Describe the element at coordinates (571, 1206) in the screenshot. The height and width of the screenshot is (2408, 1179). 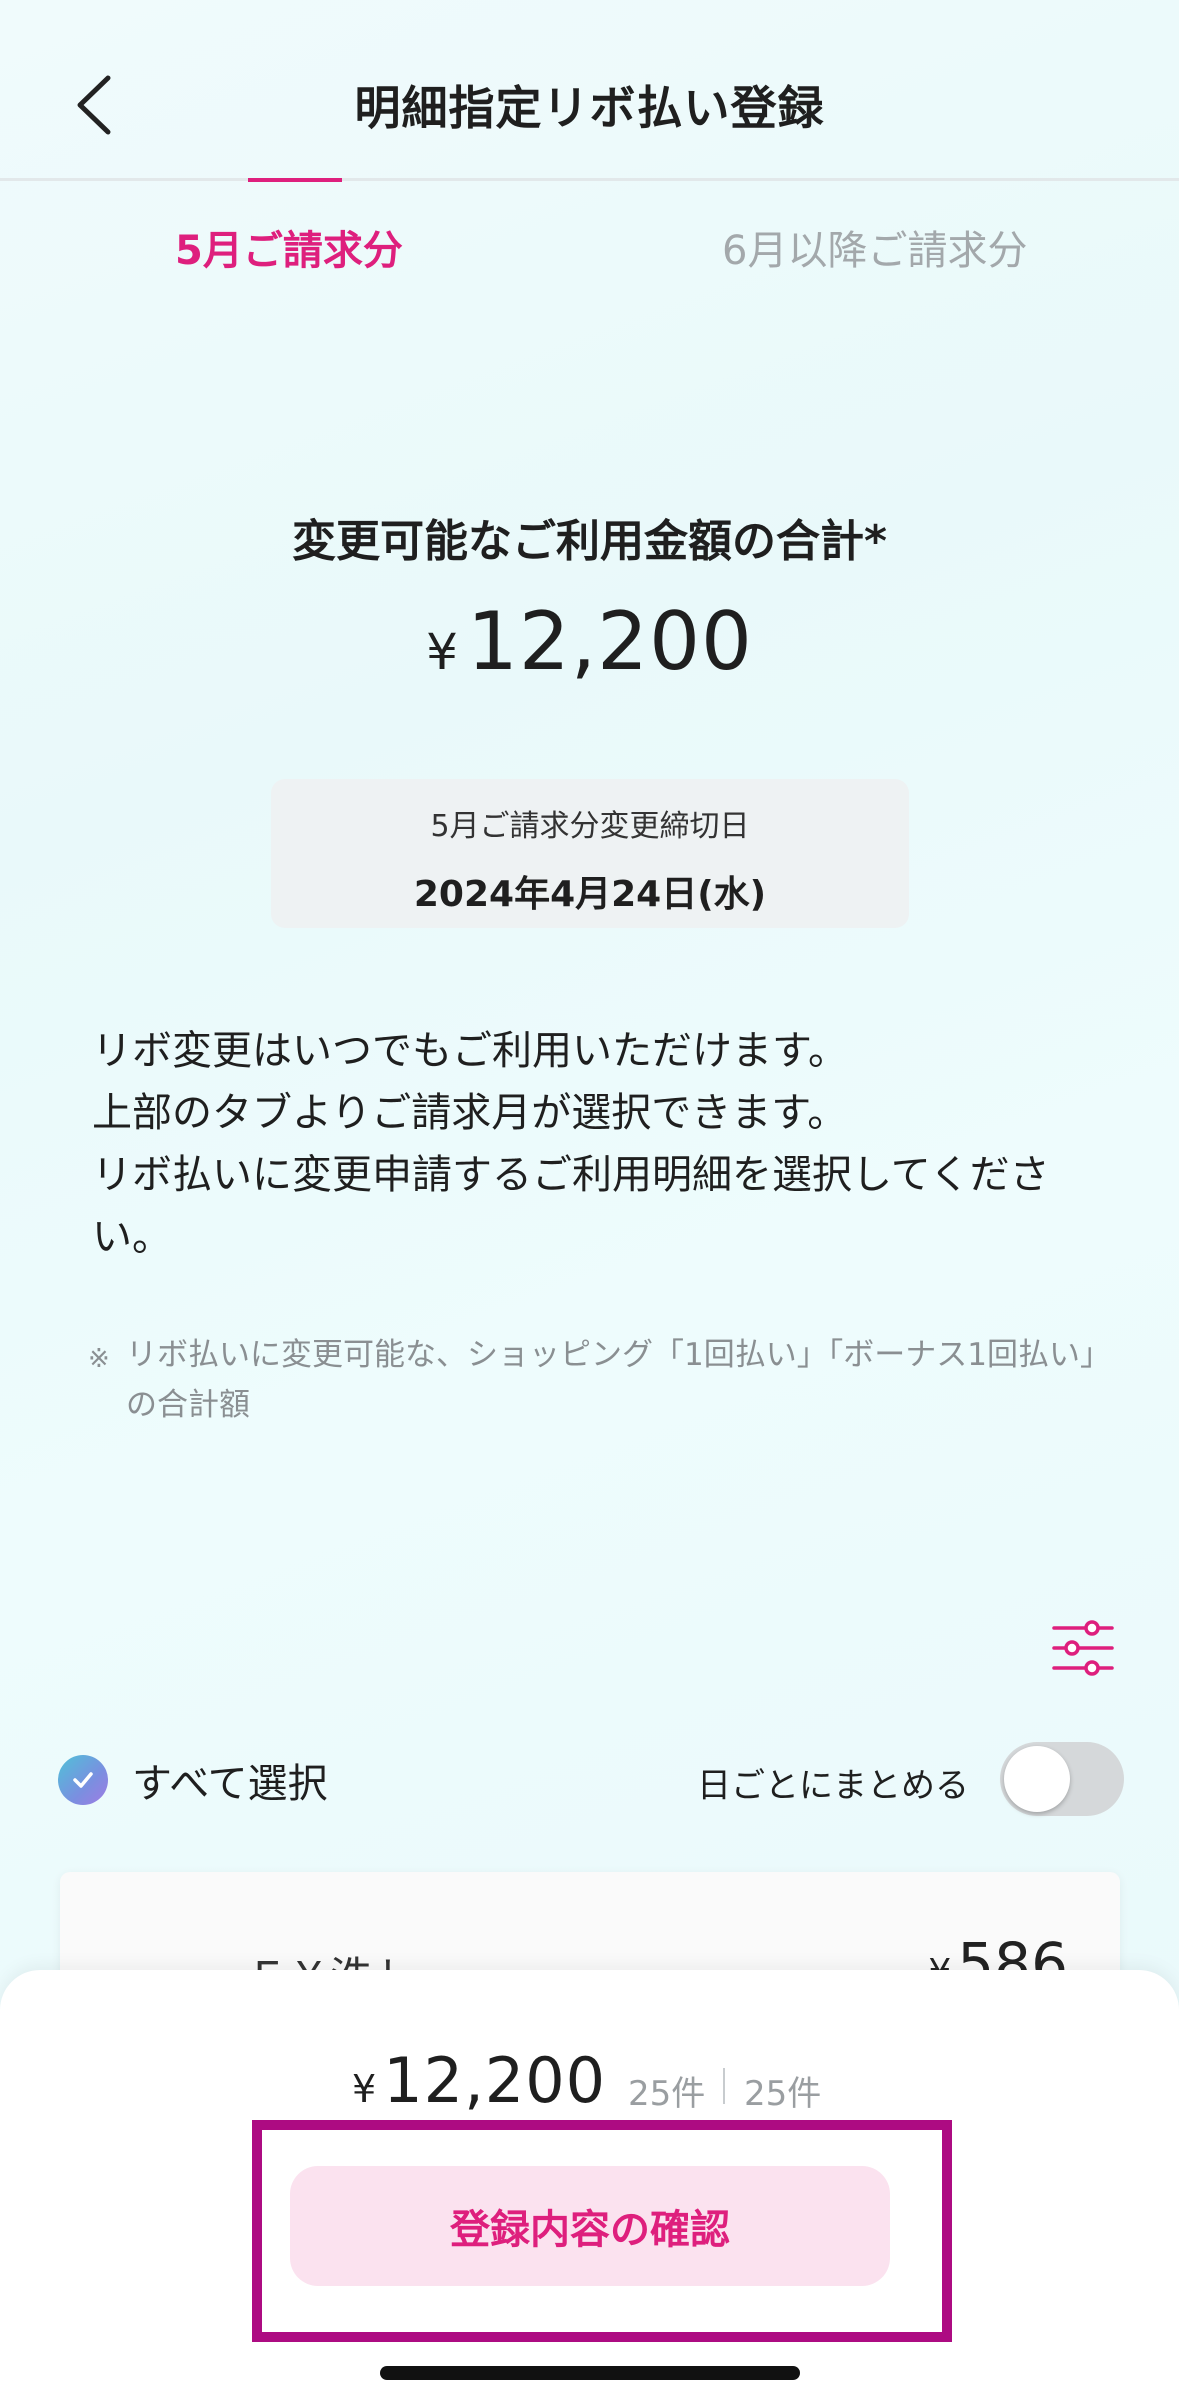
I see `info-line: リボ払いに変更申請するご利用明細を選択してください。` at that location.